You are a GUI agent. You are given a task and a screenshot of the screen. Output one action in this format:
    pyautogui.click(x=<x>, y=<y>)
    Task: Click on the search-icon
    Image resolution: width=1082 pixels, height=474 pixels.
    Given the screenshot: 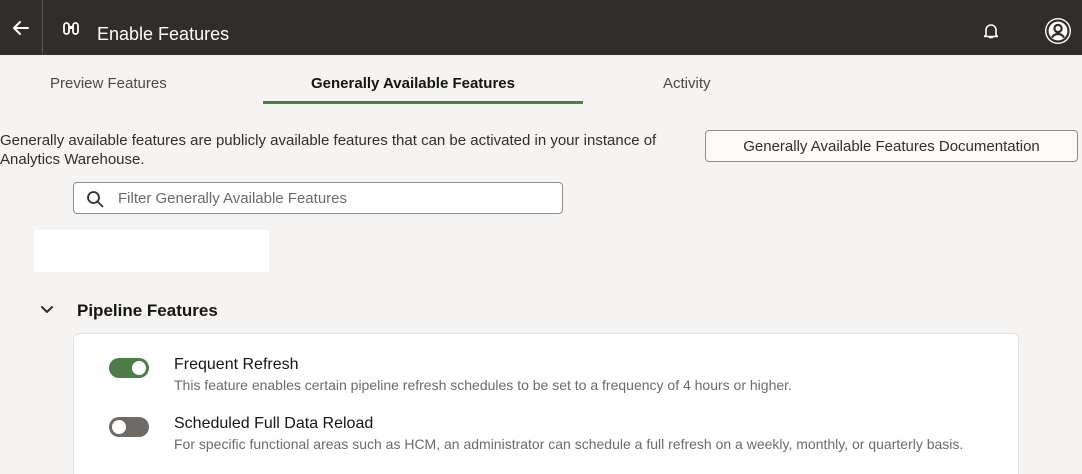 What is the action you would take?
    pyautogui.click(x=95, y=199)
    